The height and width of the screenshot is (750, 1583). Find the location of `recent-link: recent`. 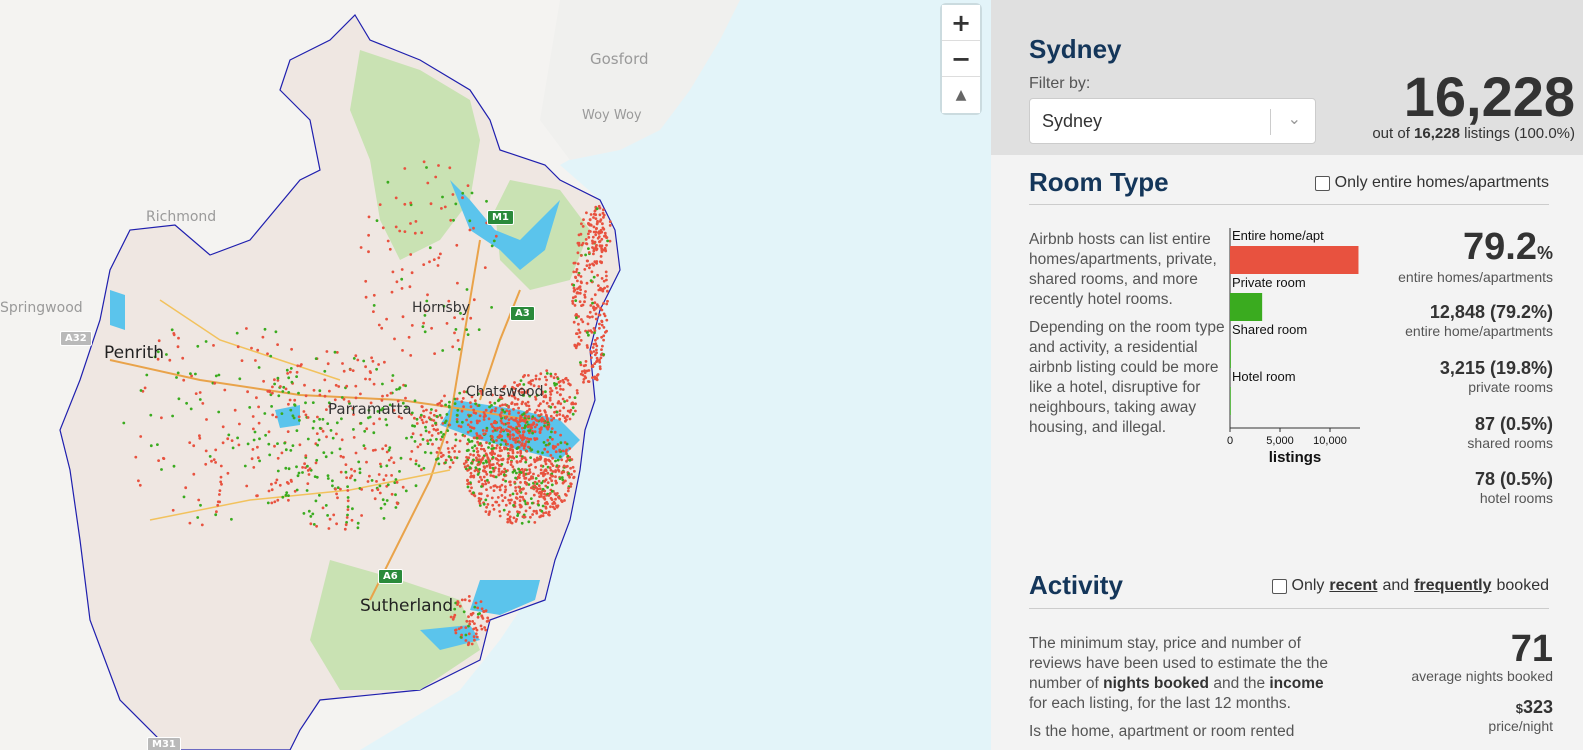

recent-link: recent is located at coordinates (1353, 586).